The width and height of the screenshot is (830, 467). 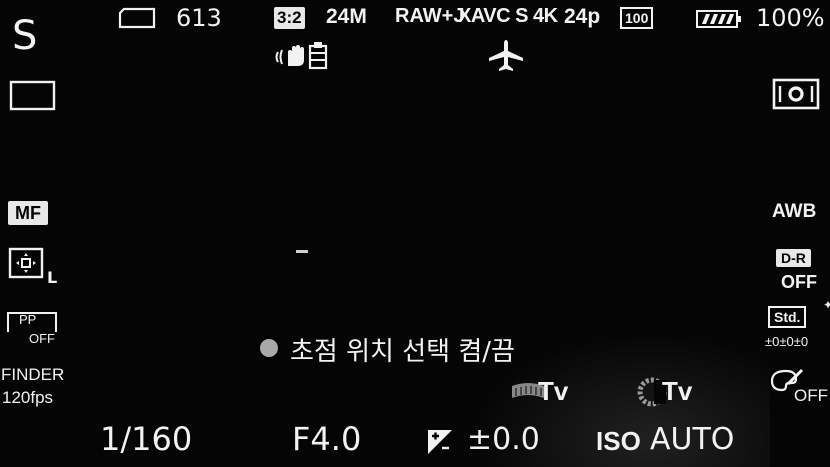 What do you see at coordinates (346, 16) in the screenshot?
I see `image-size: 24M` at bounding box center [346, 16].